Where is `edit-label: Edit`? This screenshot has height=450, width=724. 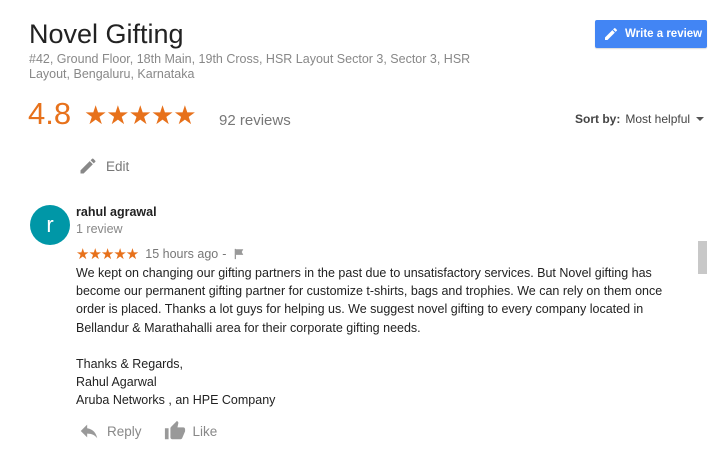
edit-label: Edit is located at coordinates (118, 166).